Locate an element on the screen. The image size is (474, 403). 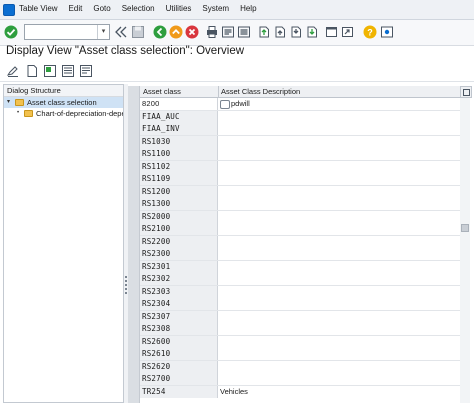
table-row: FIAA_AUC is located at coordinates (300, 116).